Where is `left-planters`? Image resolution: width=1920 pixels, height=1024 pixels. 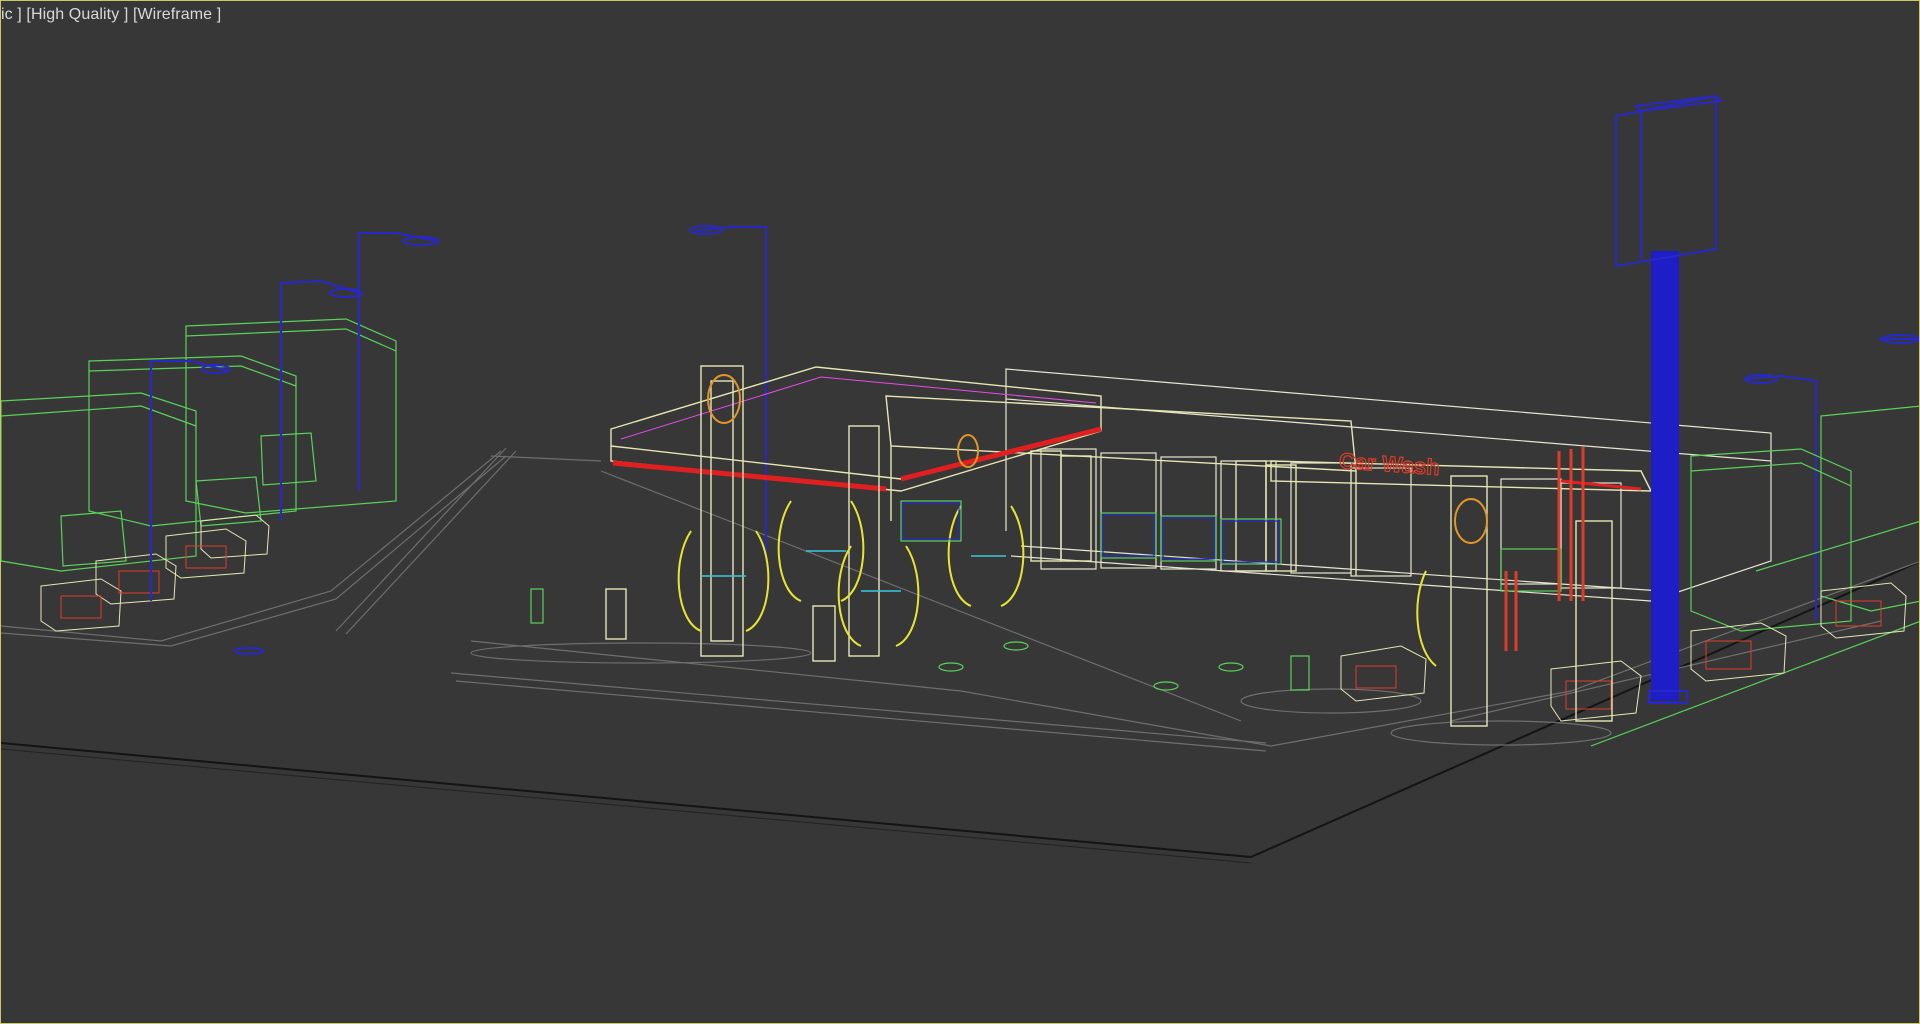
left-planters is located at coordinates (155, 573).